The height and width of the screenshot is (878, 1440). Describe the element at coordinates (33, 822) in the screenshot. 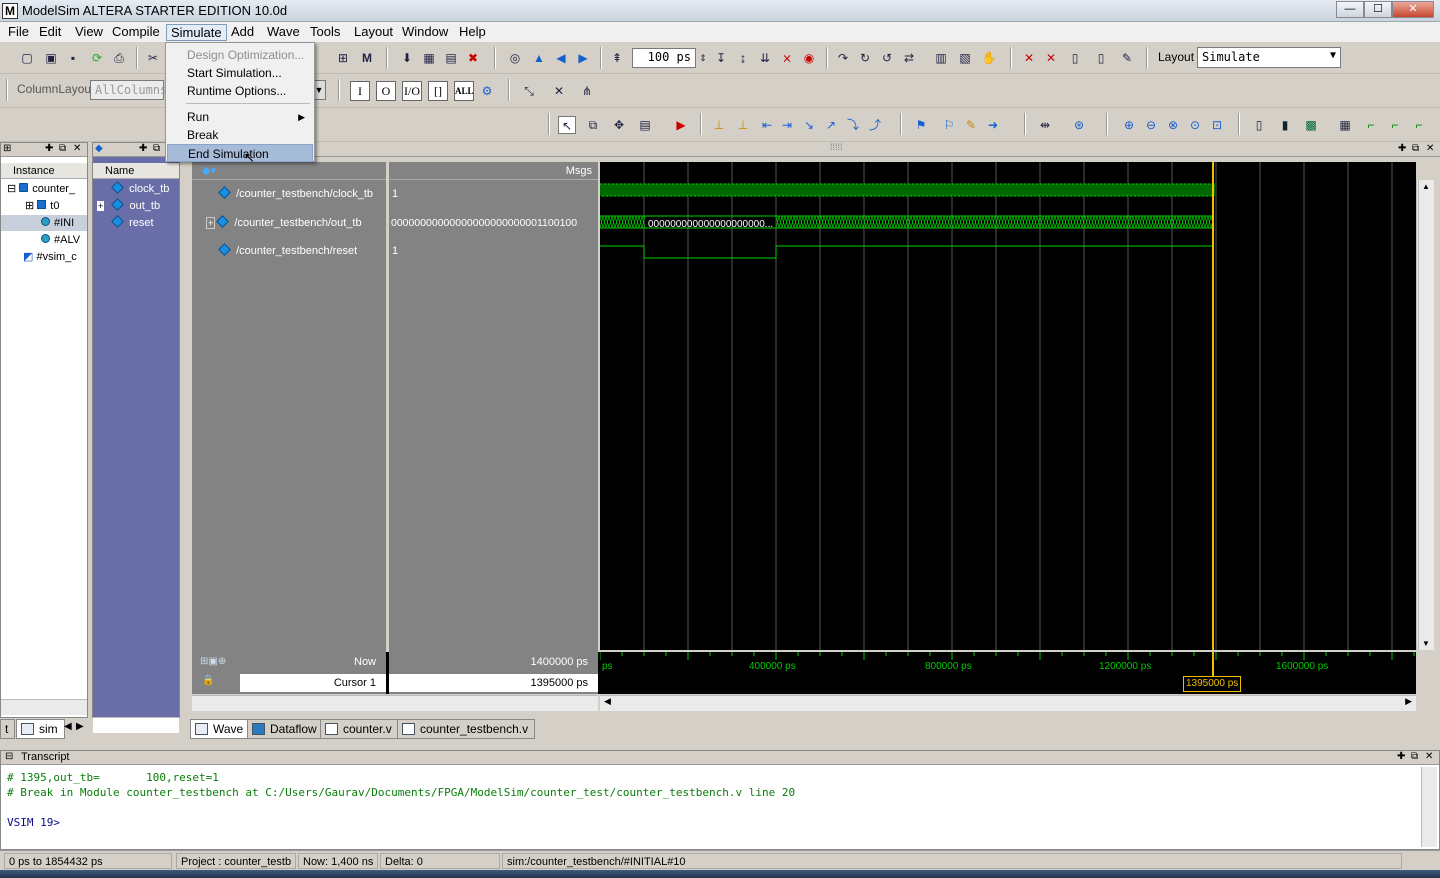

I see `transcript-prompt: VSIM 19>` at that location.